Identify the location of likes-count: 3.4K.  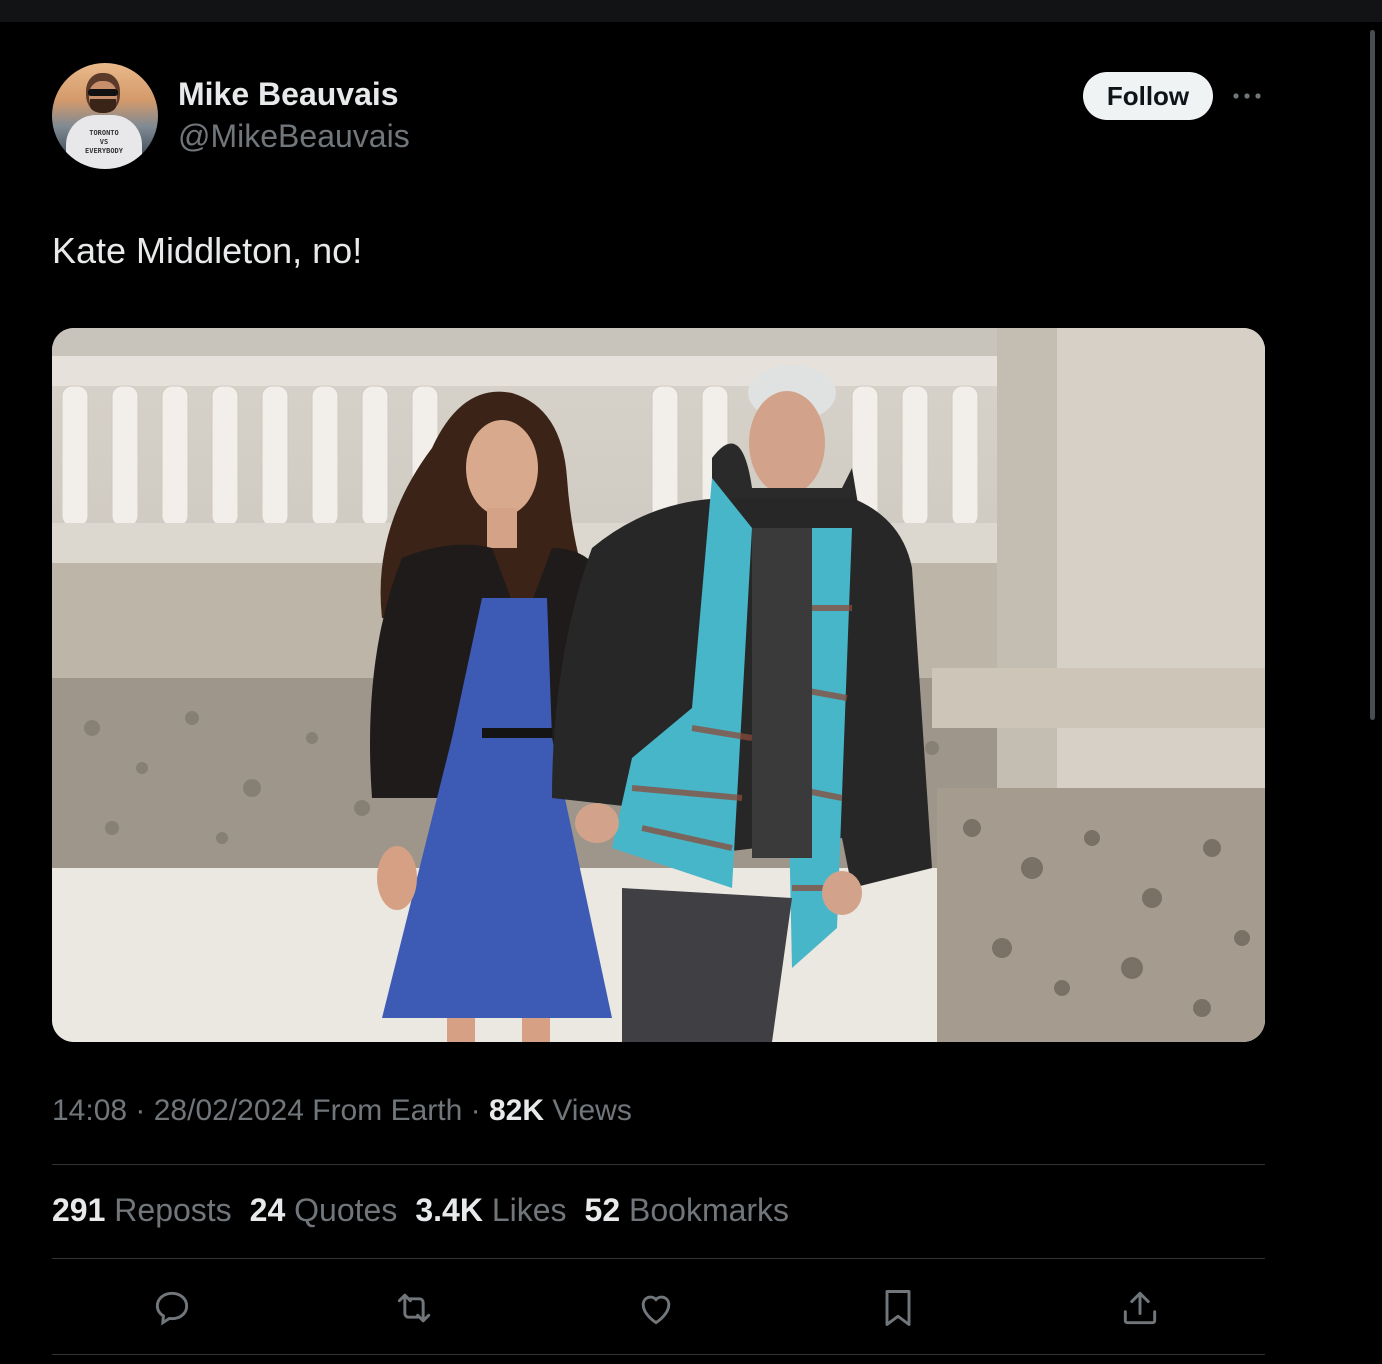
(449, 1210).